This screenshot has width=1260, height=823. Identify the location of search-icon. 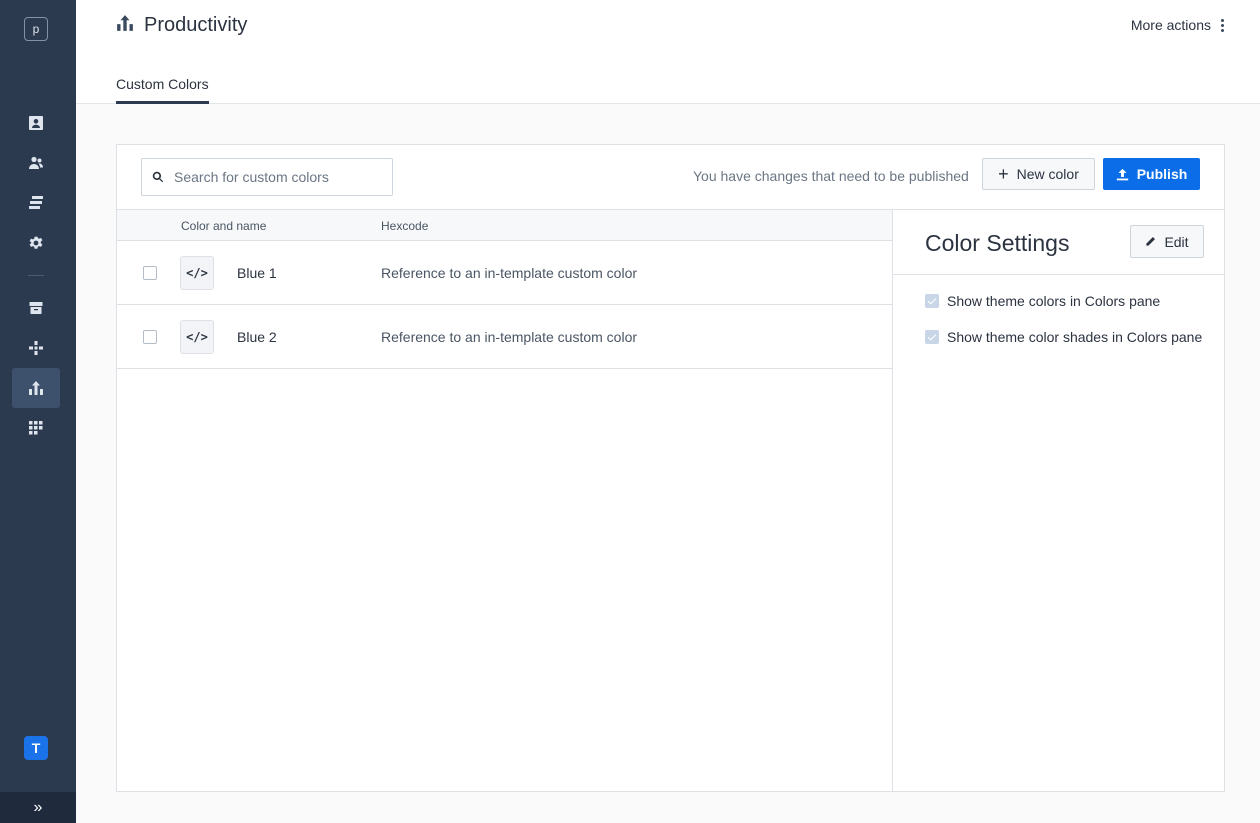
(158, 177).